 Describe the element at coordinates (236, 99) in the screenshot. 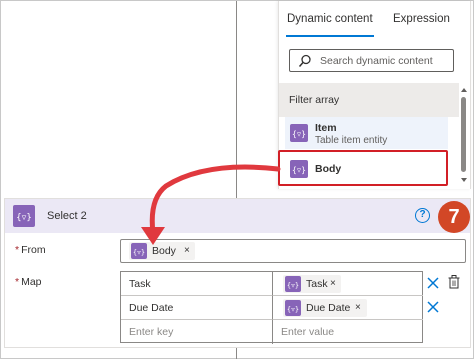

I see `flow-connector-top` at that location.